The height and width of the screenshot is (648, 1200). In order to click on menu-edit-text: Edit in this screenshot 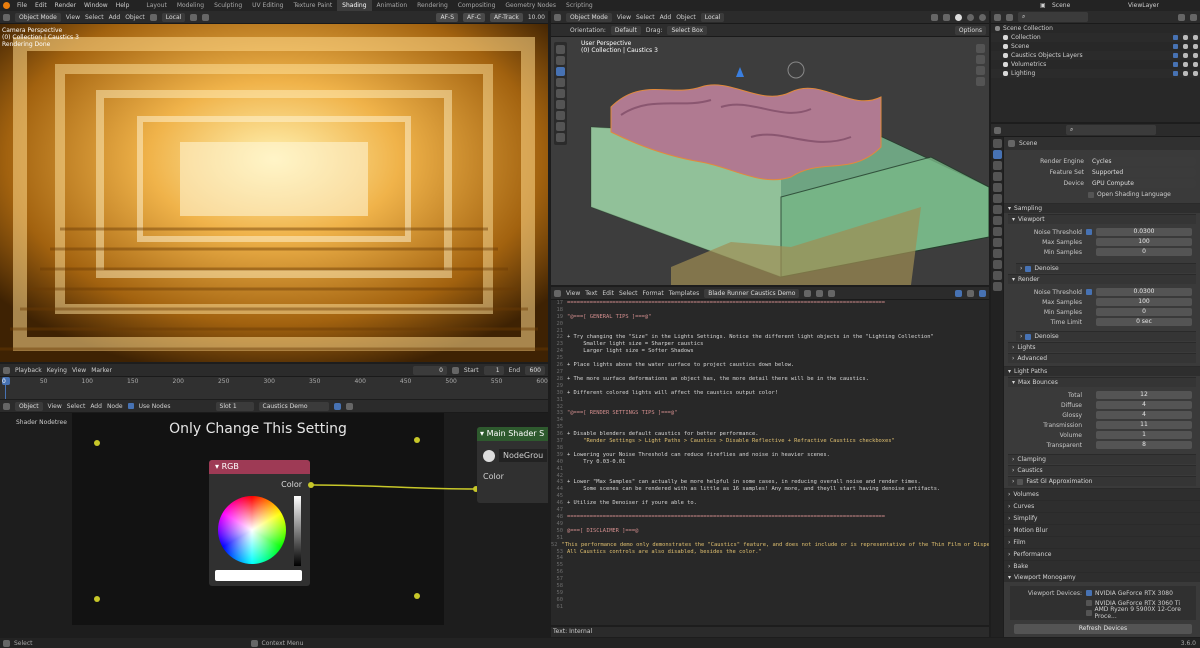, I will do `click(608, 293)`.